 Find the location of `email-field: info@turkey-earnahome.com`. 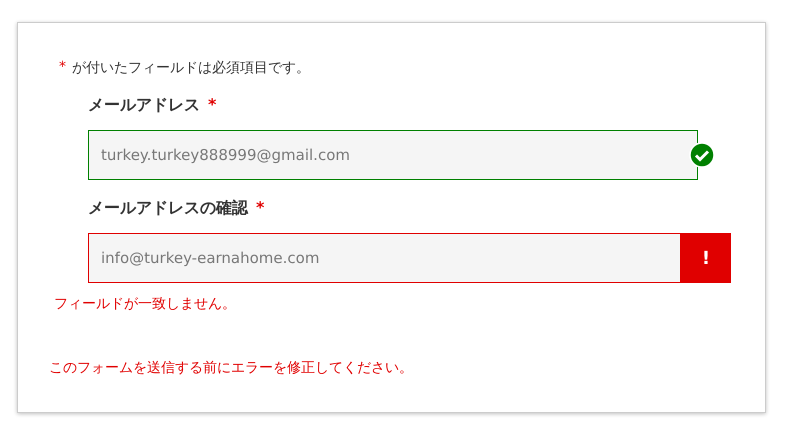

email-field: info@turkey-earnahome.com is located at coordinates (384, 258).